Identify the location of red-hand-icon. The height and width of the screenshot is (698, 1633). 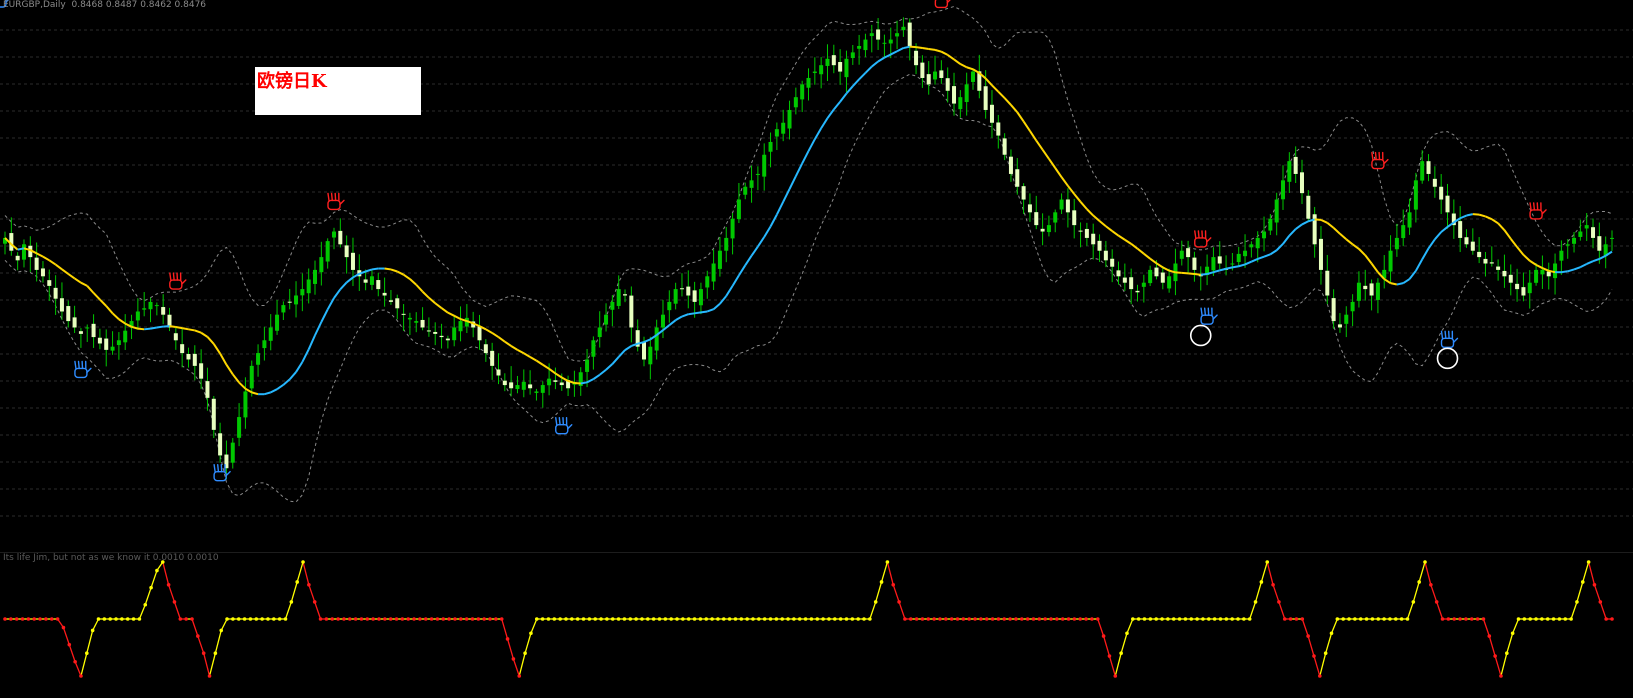
(1203, 239).